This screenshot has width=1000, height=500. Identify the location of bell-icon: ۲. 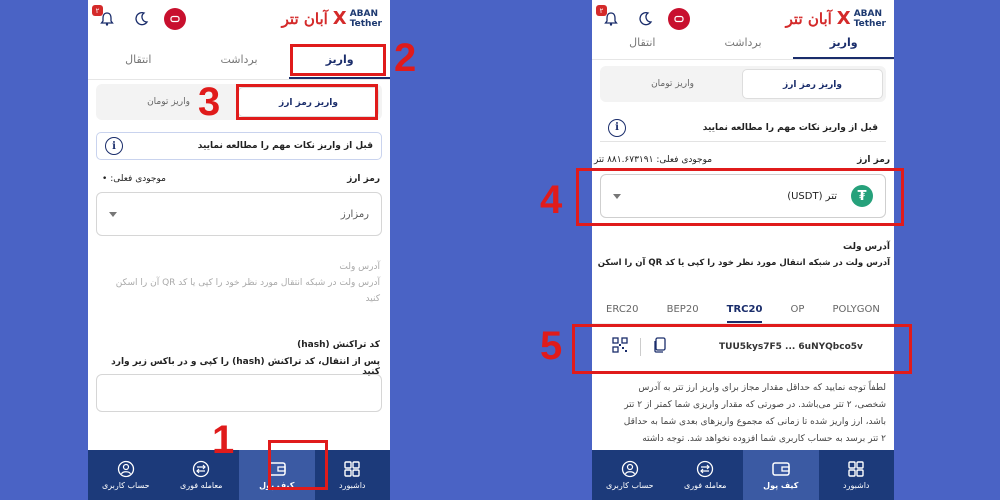
(105, 17).